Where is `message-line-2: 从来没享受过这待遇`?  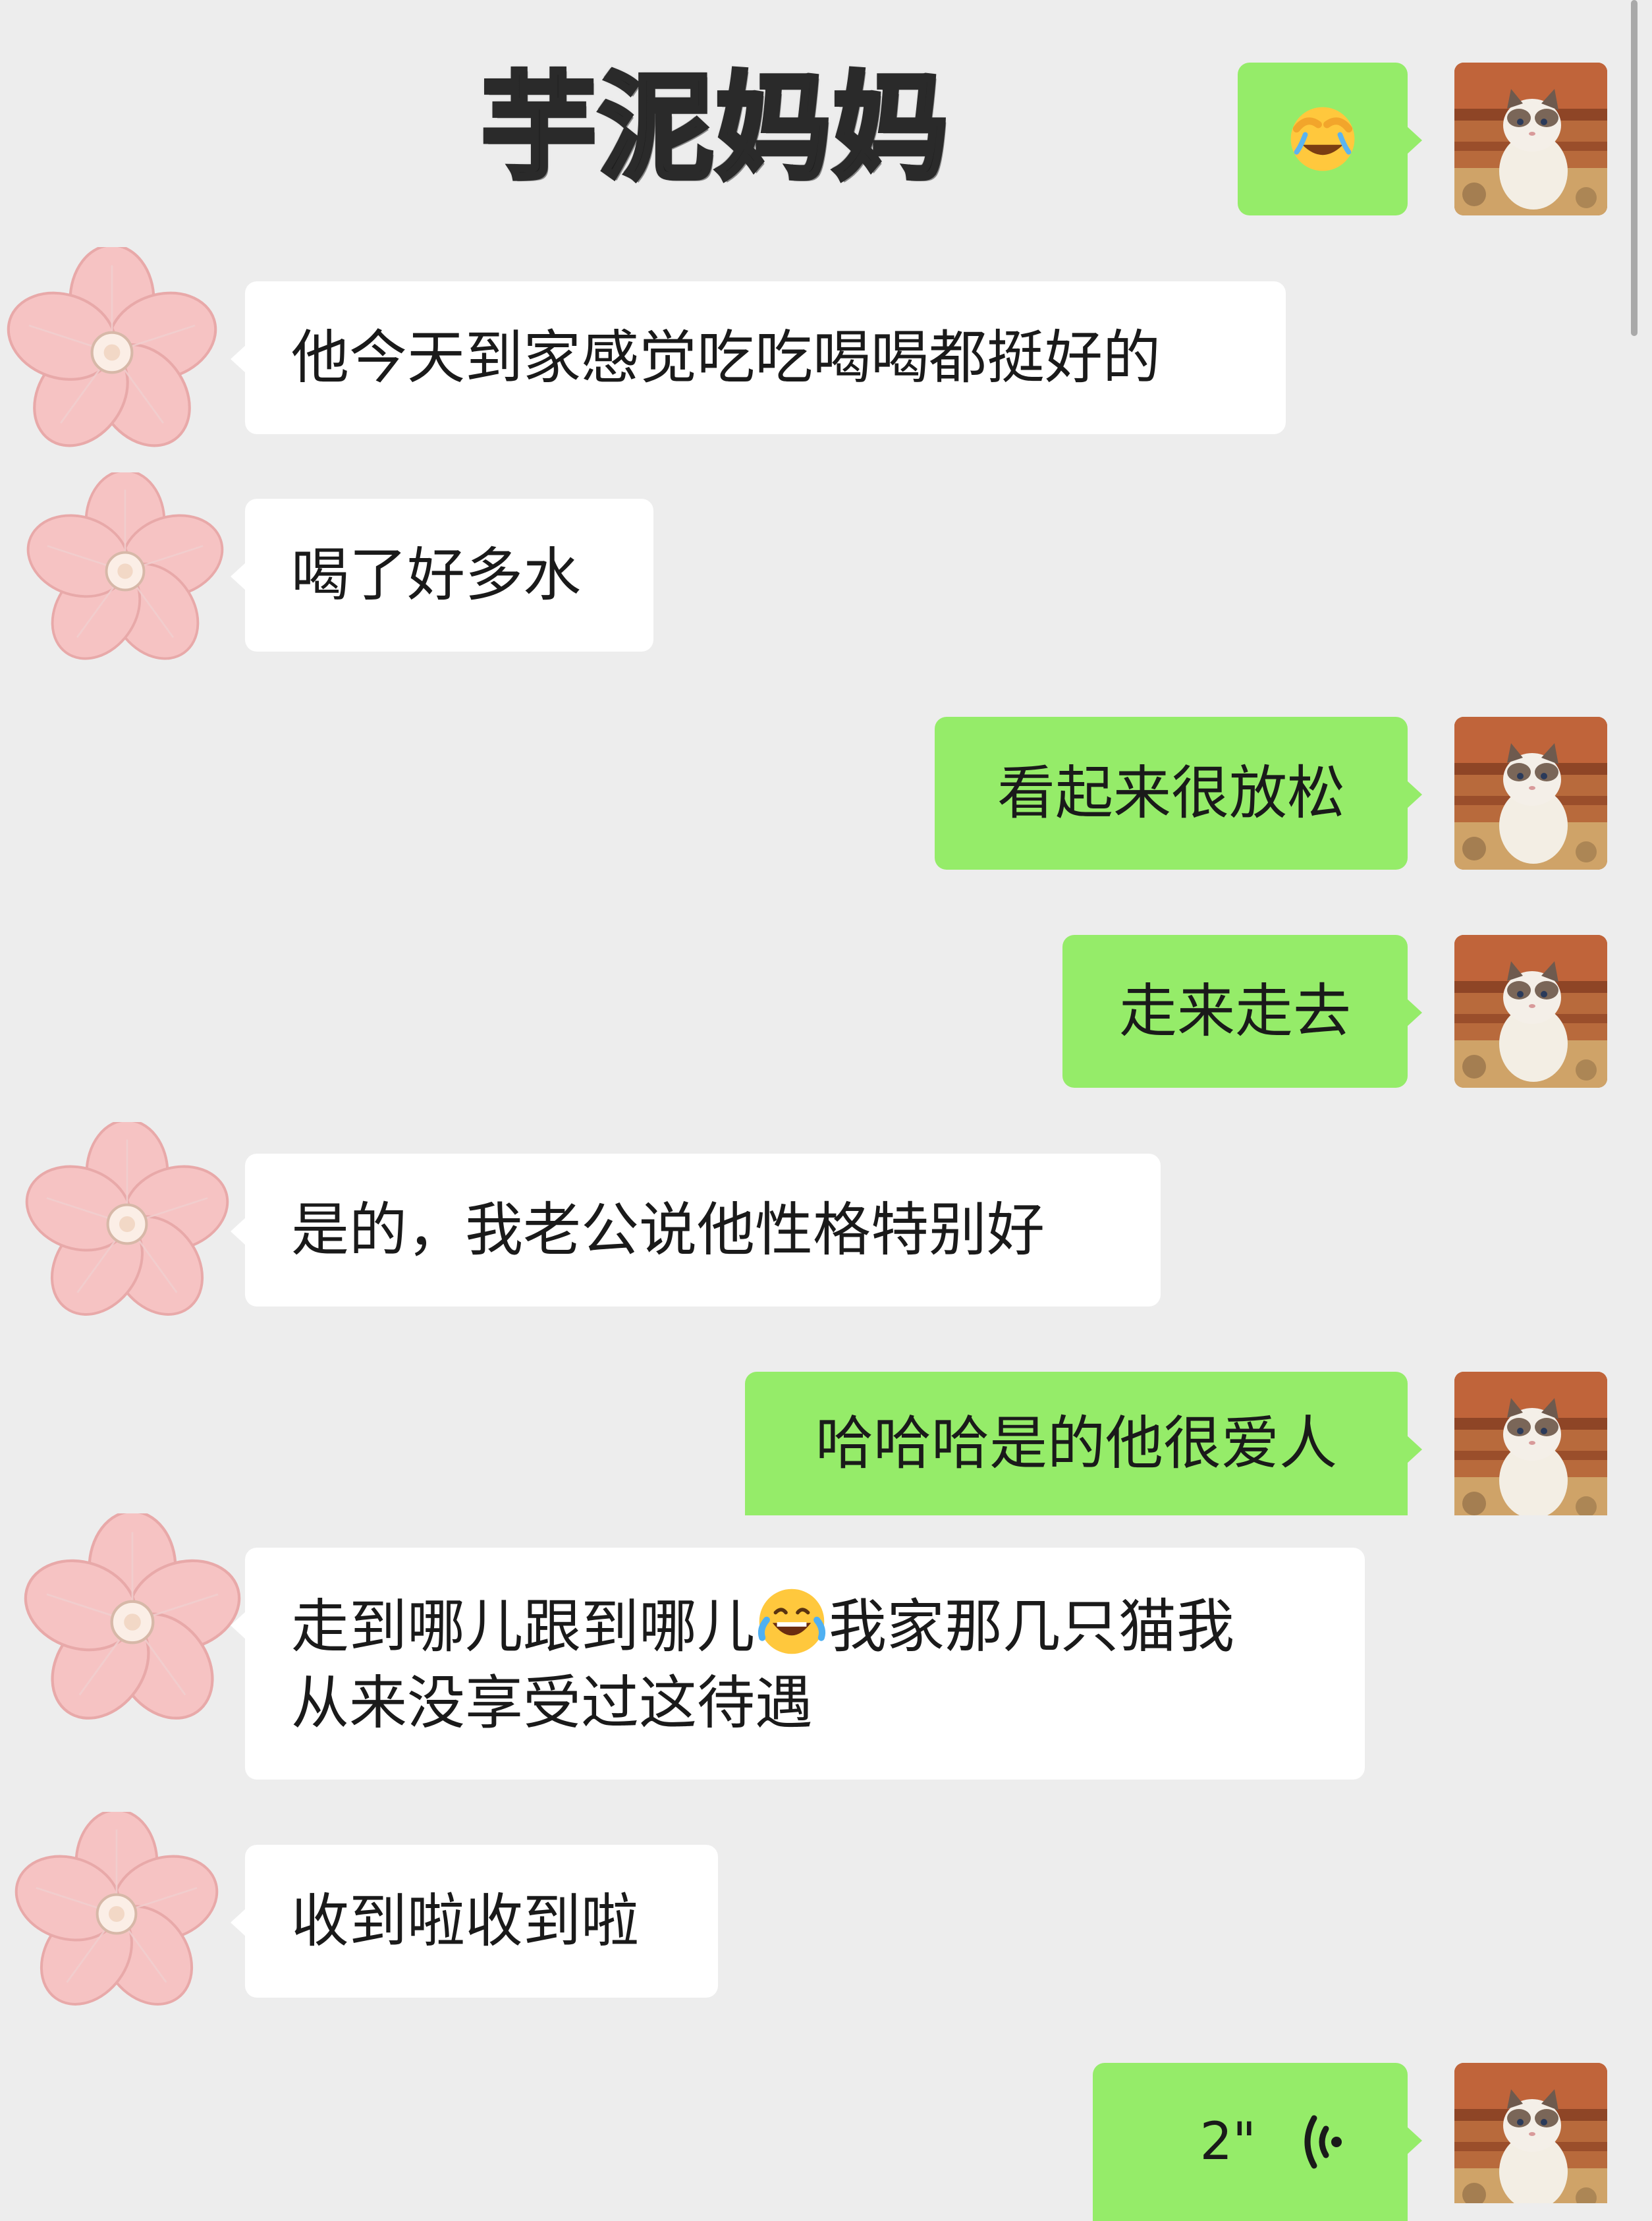 message-line-2: 从来没享受过这待遇 is located at coordinates (552, 1703).